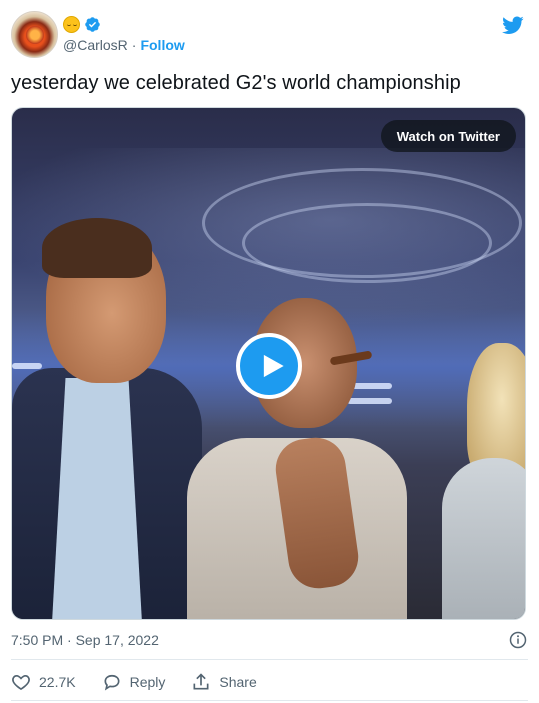 The height and width of the screenshot is (703, 539). I want to click on play-button, so click(269, 366).